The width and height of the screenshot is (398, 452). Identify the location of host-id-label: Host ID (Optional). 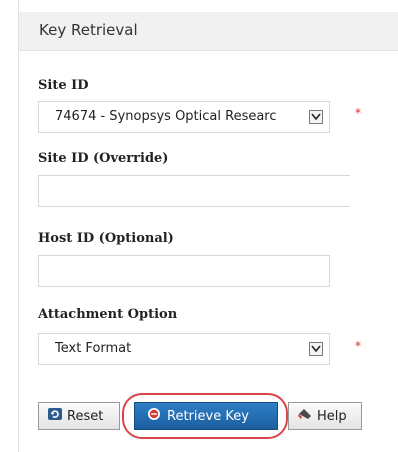
(106, 238).